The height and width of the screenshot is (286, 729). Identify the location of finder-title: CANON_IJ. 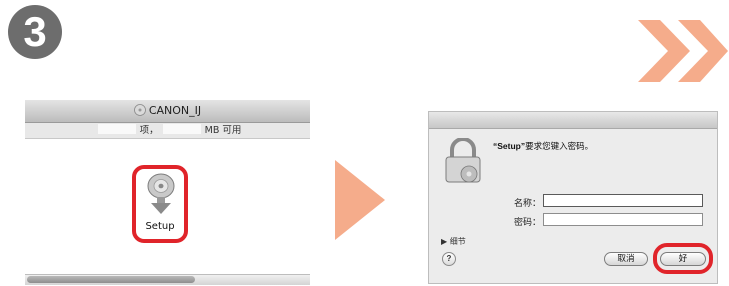
(175, 110).